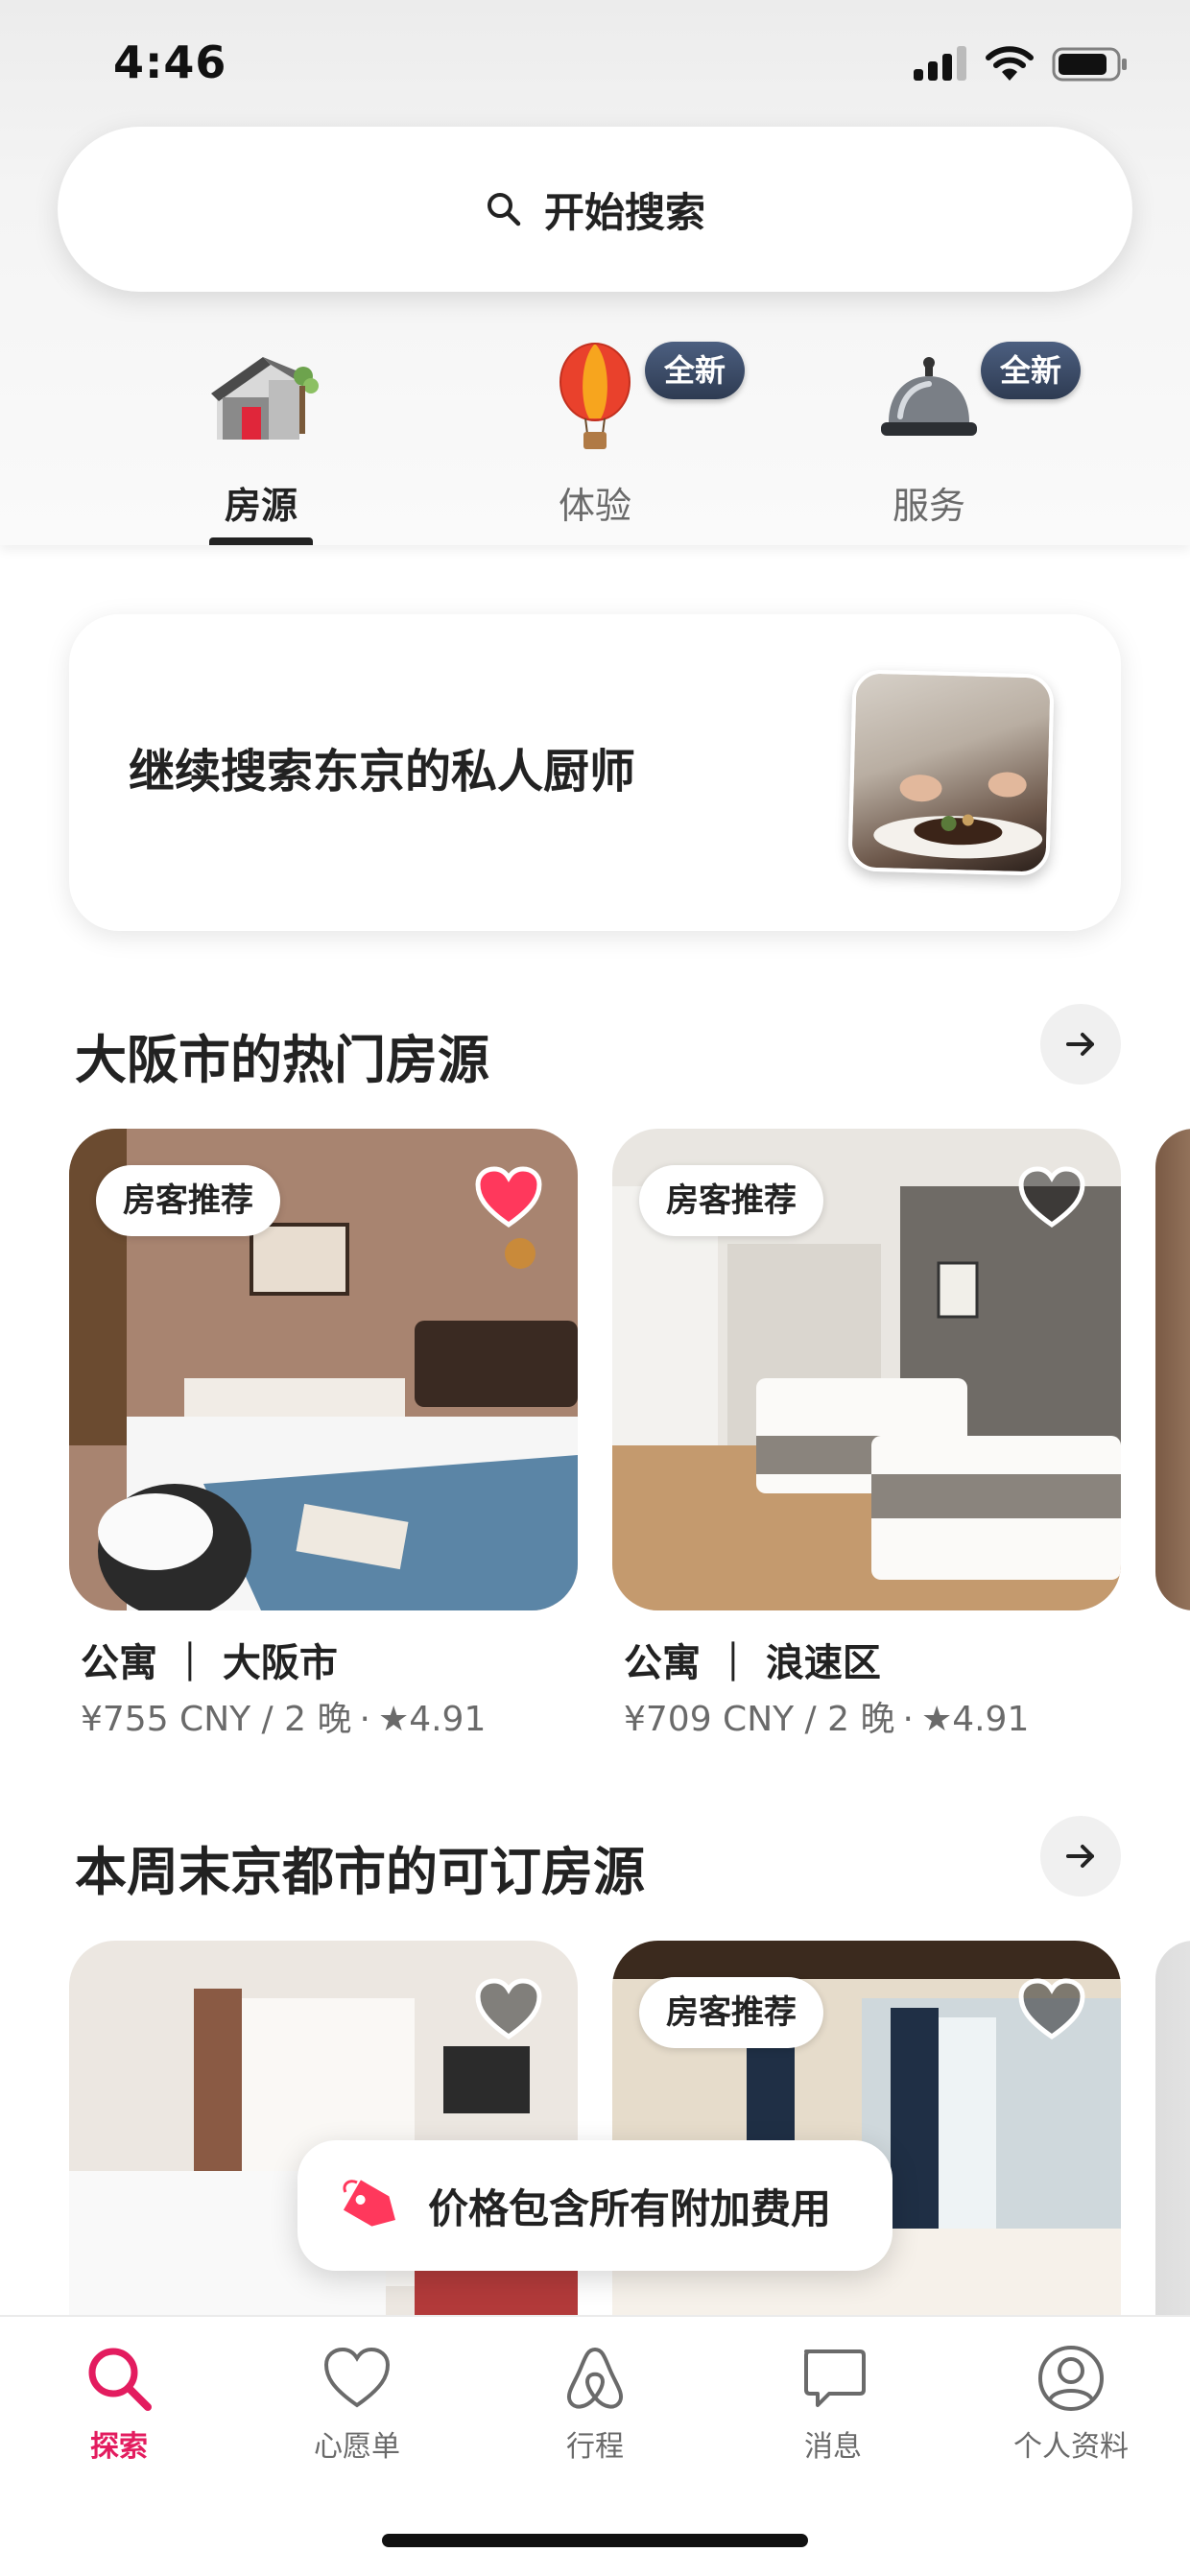 The width and height of the screenshot is (1190, 2576). Describe the element at coordinates (210, 1663) in the screenshot. I see `listing-title: 公寓 ｜ 大阪市` at that location.